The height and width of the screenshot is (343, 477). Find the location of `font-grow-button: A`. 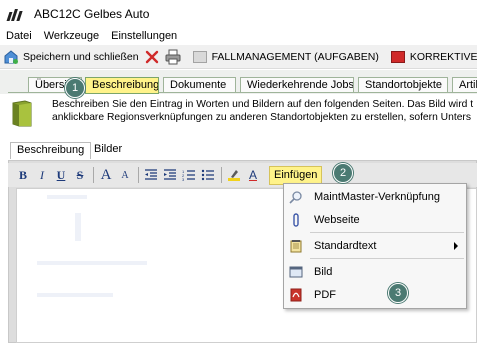

font-grow-button: A is located at coordinates (106, 175).